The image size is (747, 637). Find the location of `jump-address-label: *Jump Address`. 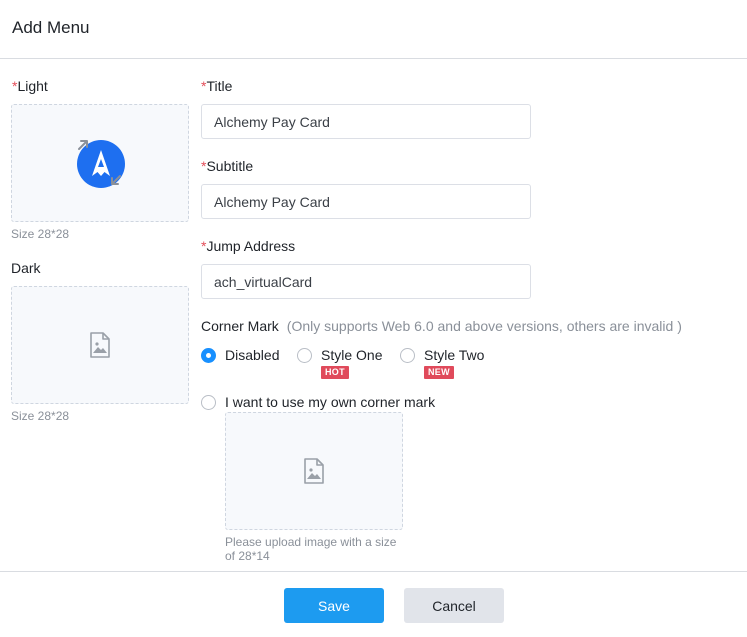

jump-address-label: *Jump Address is located at coordinates (248, 246).